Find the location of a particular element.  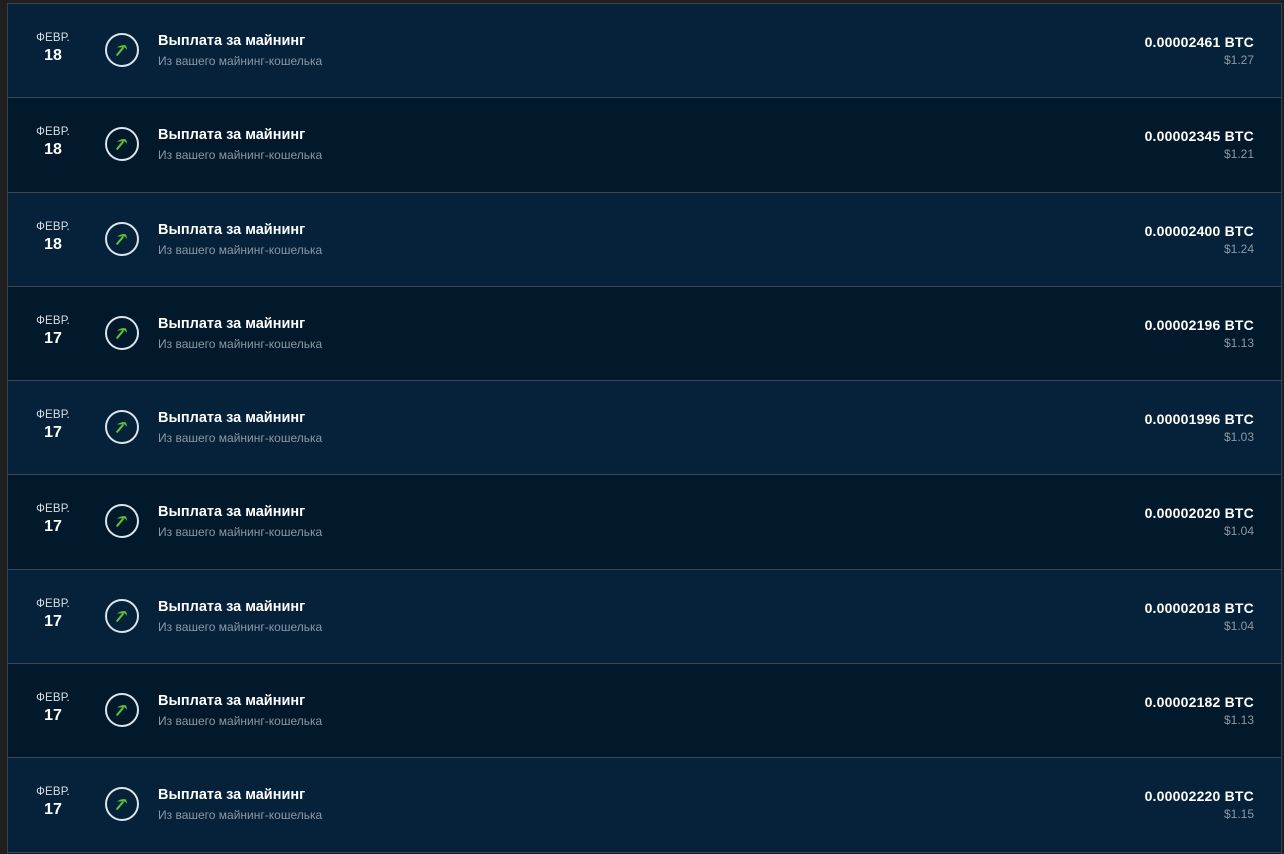

usd-amount: $1.03 is located at coordinates (1238, 437).